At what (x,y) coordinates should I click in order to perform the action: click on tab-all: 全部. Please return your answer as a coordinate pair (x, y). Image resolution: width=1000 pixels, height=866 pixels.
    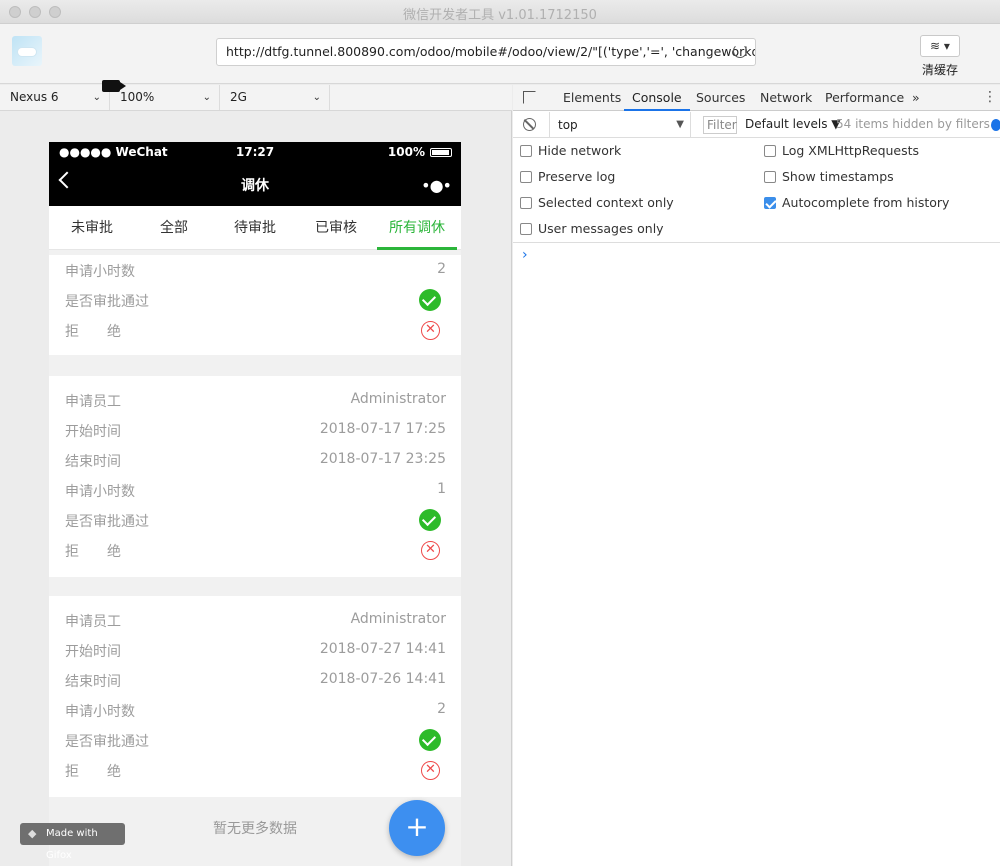
    Looking at the image, I should click on (174, 228).